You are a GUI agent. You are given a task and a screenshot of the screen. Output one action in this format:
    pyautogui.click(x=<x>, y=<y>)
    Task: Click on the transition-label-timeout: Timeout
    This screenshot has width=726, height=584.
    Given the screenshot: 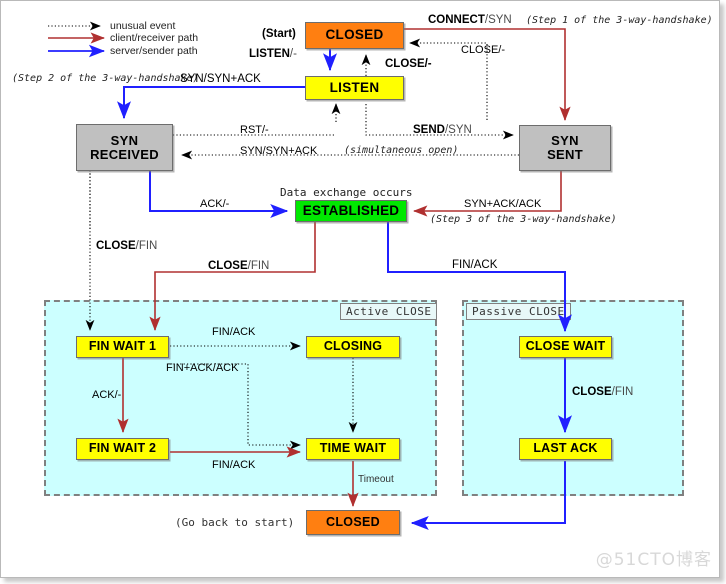 What is the action you would take?
    pyautogui.click(x=376, y=479)
    